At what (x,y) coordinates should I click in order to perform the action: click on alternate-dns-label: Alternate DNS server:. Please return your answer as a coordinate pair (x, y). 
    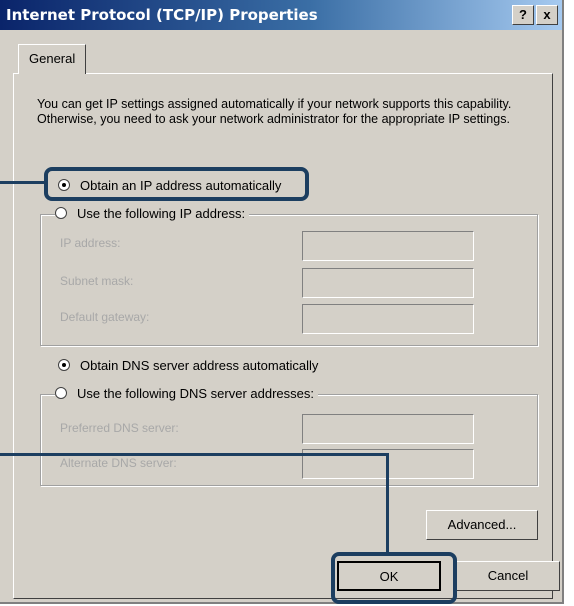
    Looking at the image, I should click on (118, 463).